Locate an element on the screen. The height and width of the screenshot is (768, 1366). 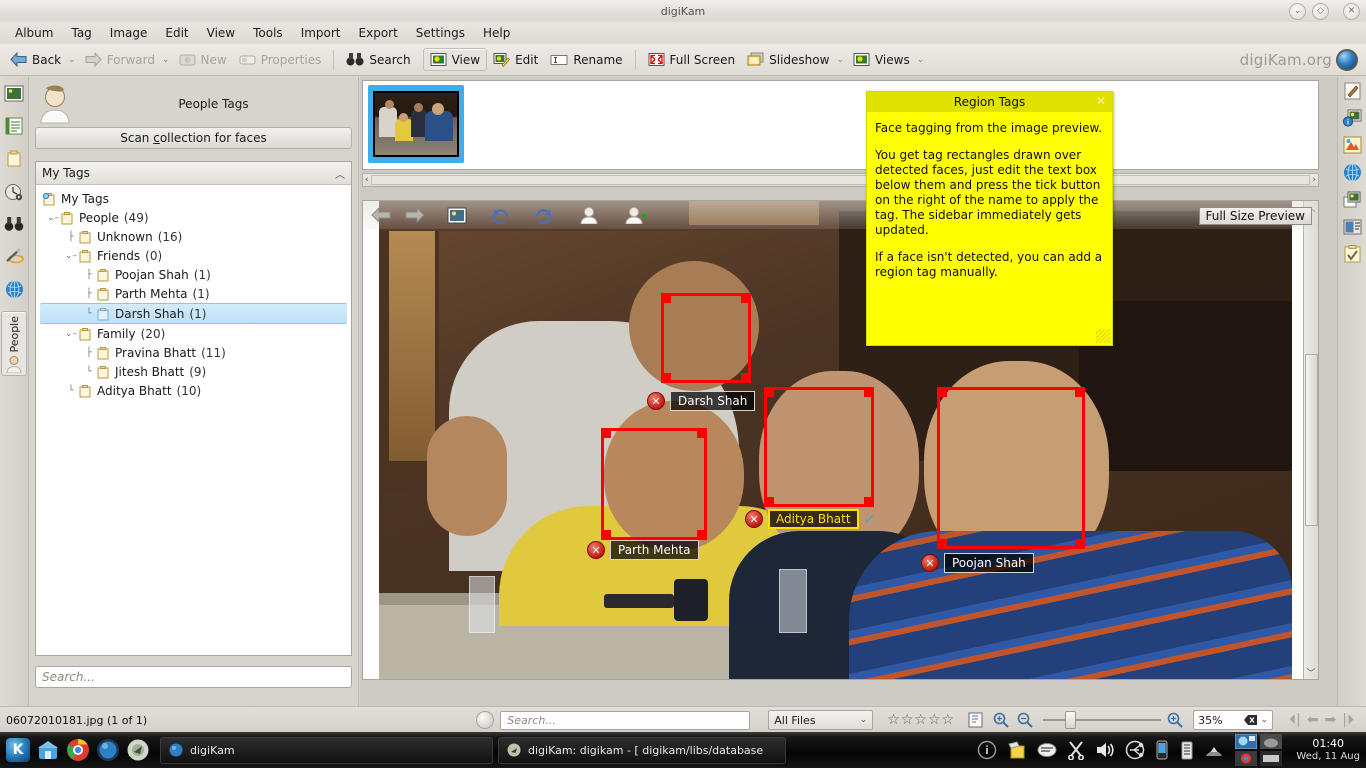
arrow-up-icon is located at coordinates (1214, 750).